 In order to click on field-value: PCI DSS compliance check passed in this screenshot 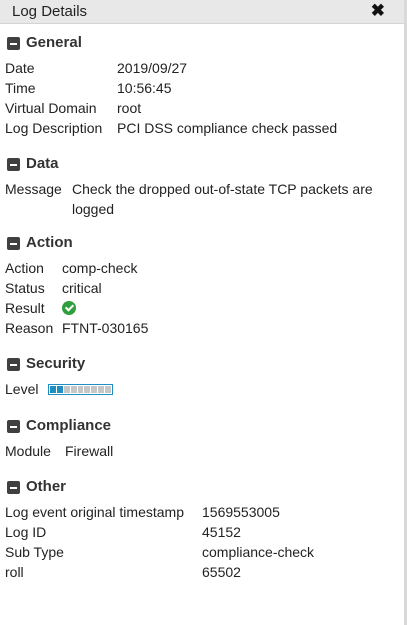, I will do `click(227, 128)`.